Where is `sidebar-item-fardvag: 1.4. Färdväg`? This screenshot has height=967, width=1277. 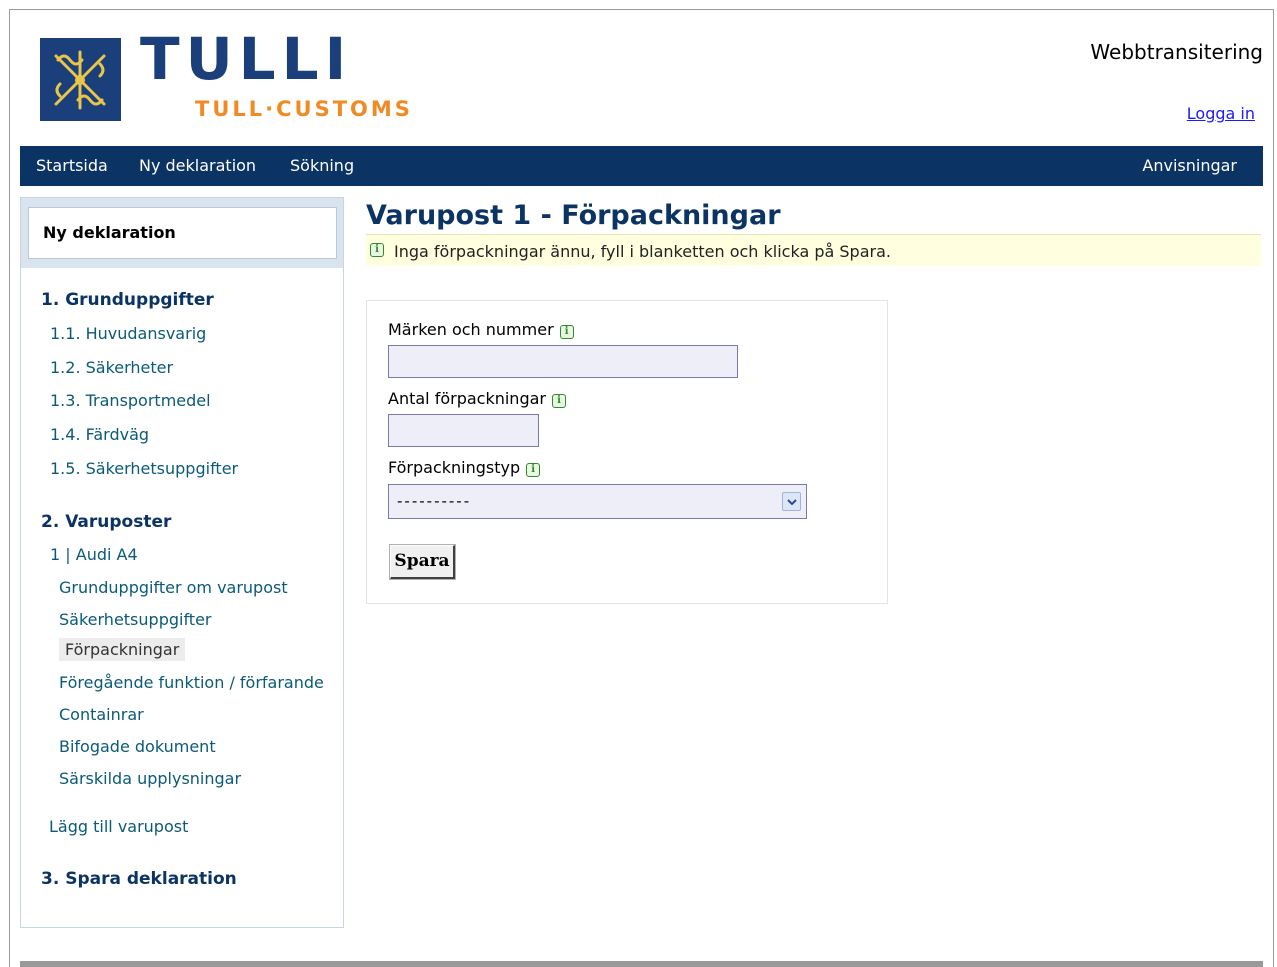
sidebar-item-fardvag: 1.4. Färdväg is located at coordinates (99, 434).